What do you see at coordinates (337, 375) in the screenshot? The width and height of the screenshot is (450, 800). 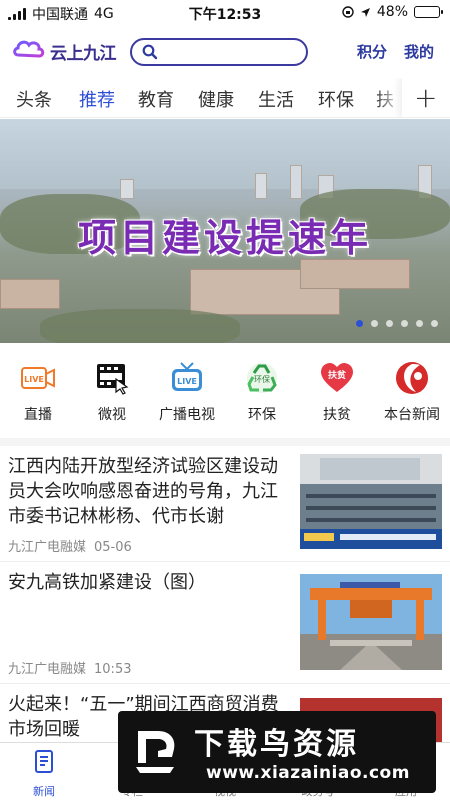 I see `svg-text: 扶贫` at bounding box center [337, 375].